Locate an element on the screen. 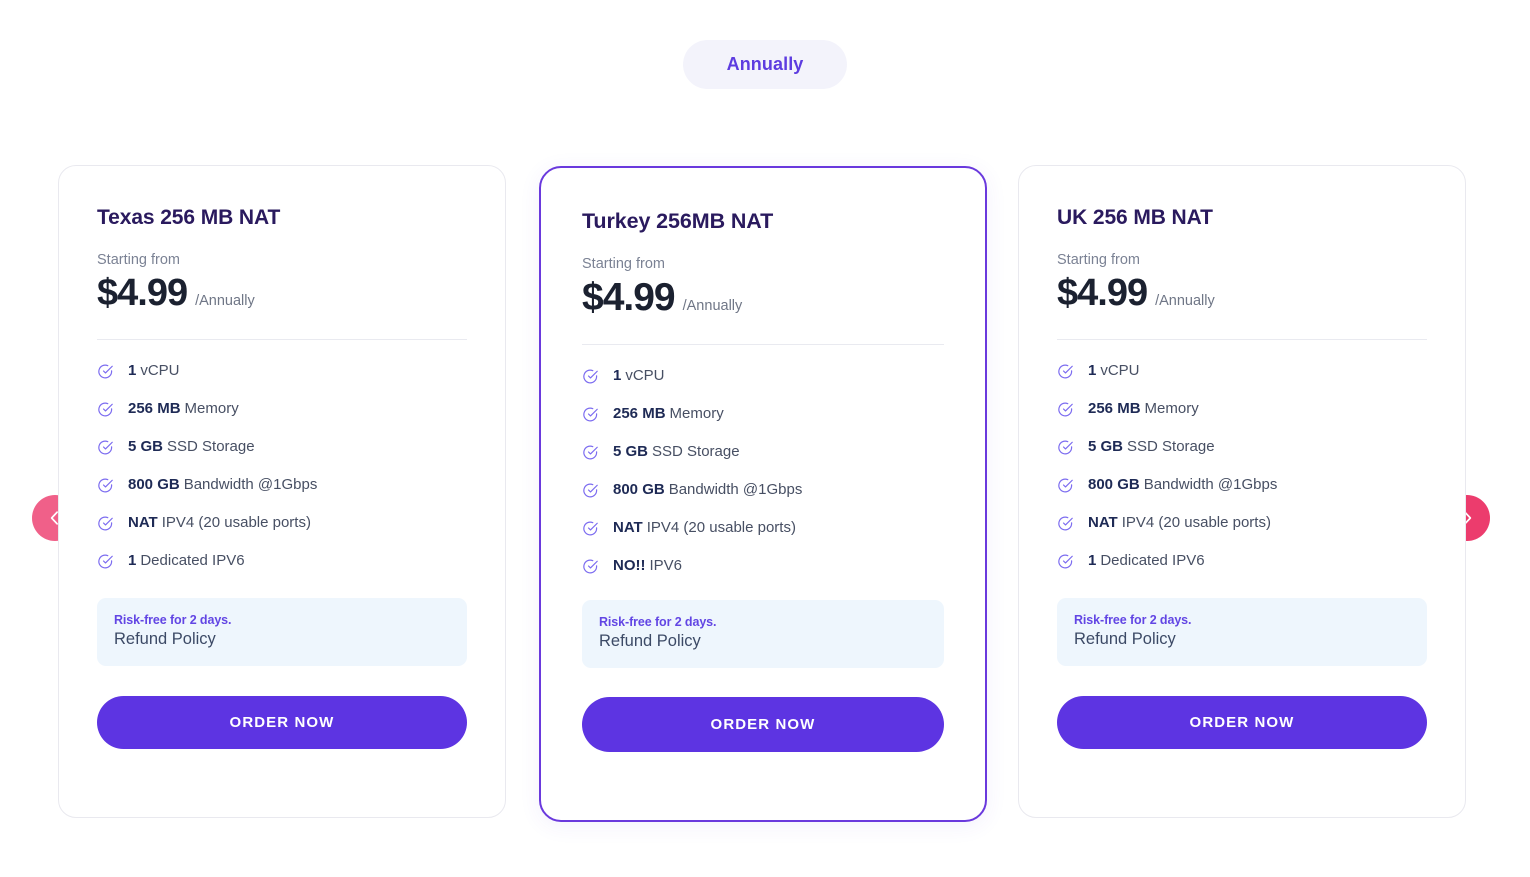  feature-highlight: NO!! is located at coordinates (629, 565).